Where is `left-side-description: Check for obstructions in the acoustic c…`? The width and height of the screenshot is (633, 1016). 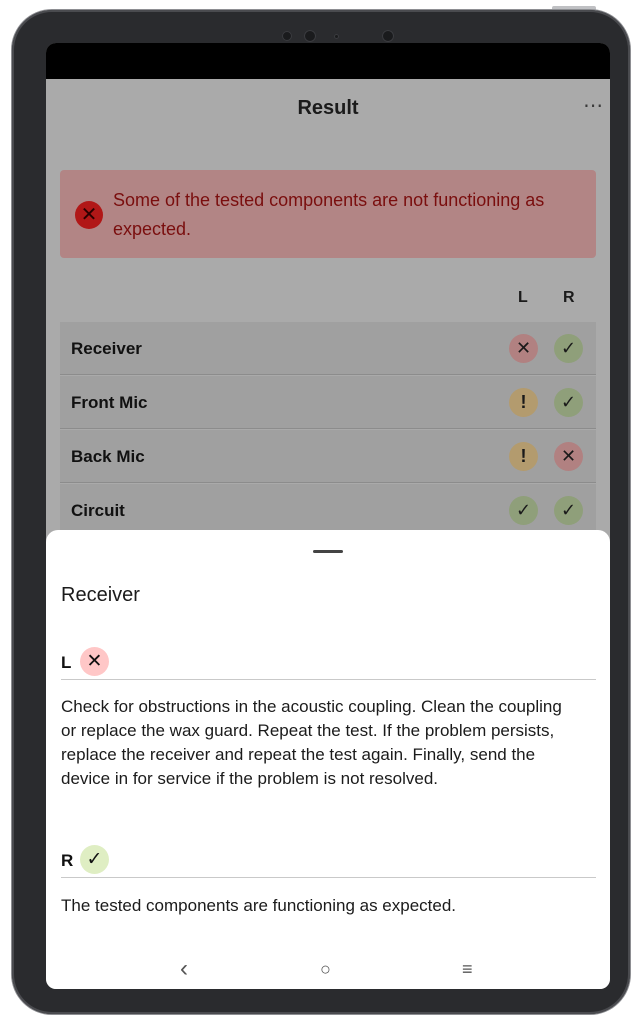 left-side-description: Check for obstructions in the acoustic c… is located at coordinates (311, 742).